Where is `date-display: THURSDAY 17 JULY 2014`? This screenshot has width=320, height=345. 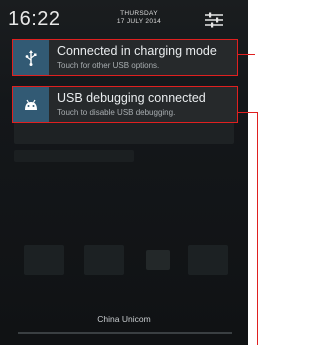
date-display: THURSDAY 17 JULY 2014 is located at coordinates (139, 18).